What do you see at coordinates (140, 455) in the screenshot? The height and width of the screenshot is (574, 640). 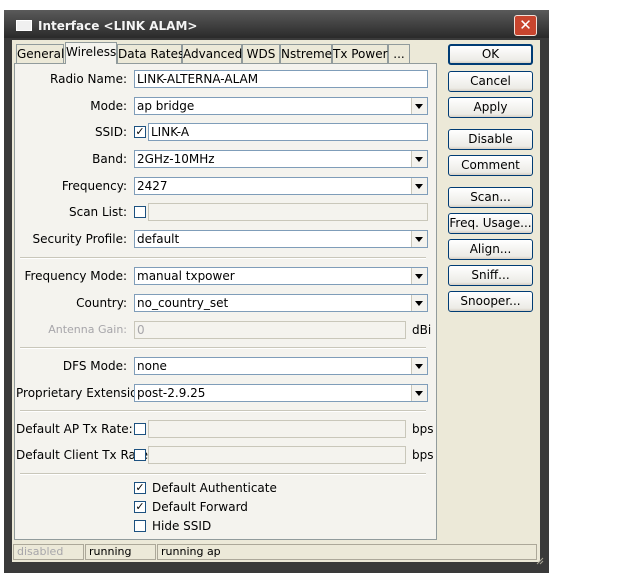 I see `default-client-tx-rate-checkbox` at bounding box center [140, 455].